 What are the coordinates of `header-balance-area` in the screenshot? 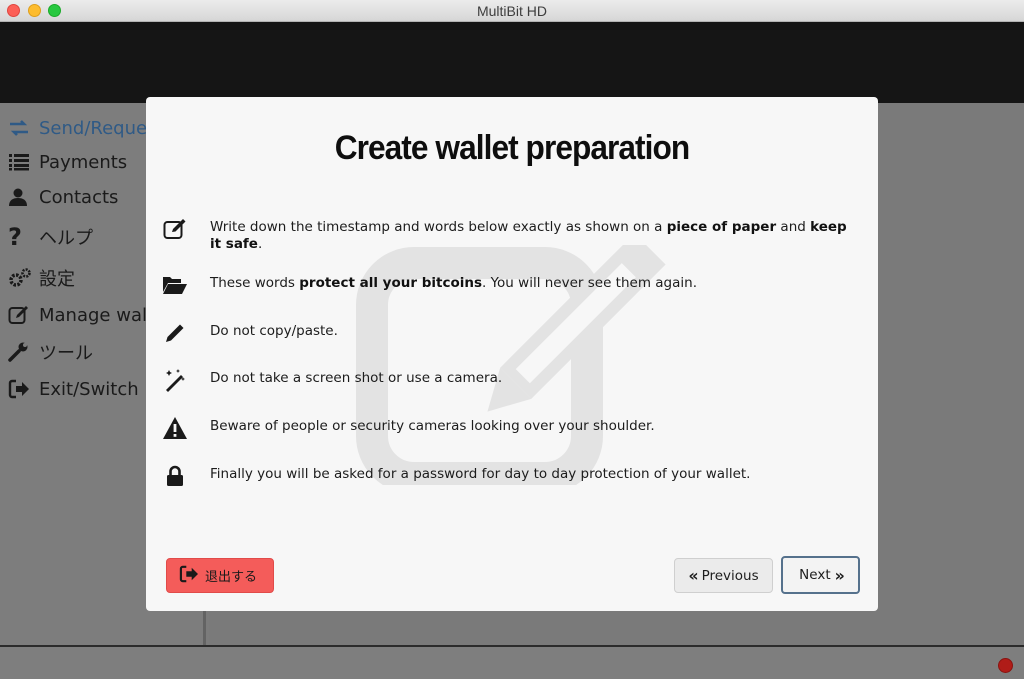 It's located at (512, 62).